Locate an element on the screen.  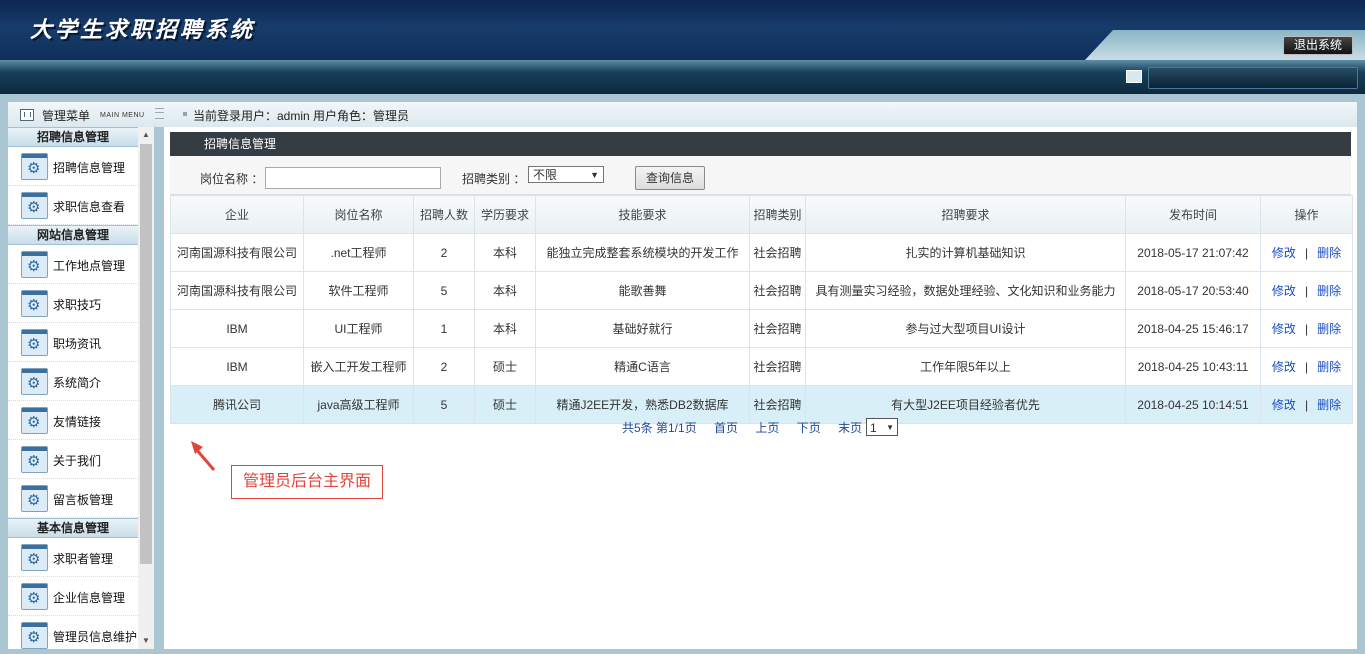
table-cell: 参与过大型项目UI设计 is located at coordinates (965, 328).